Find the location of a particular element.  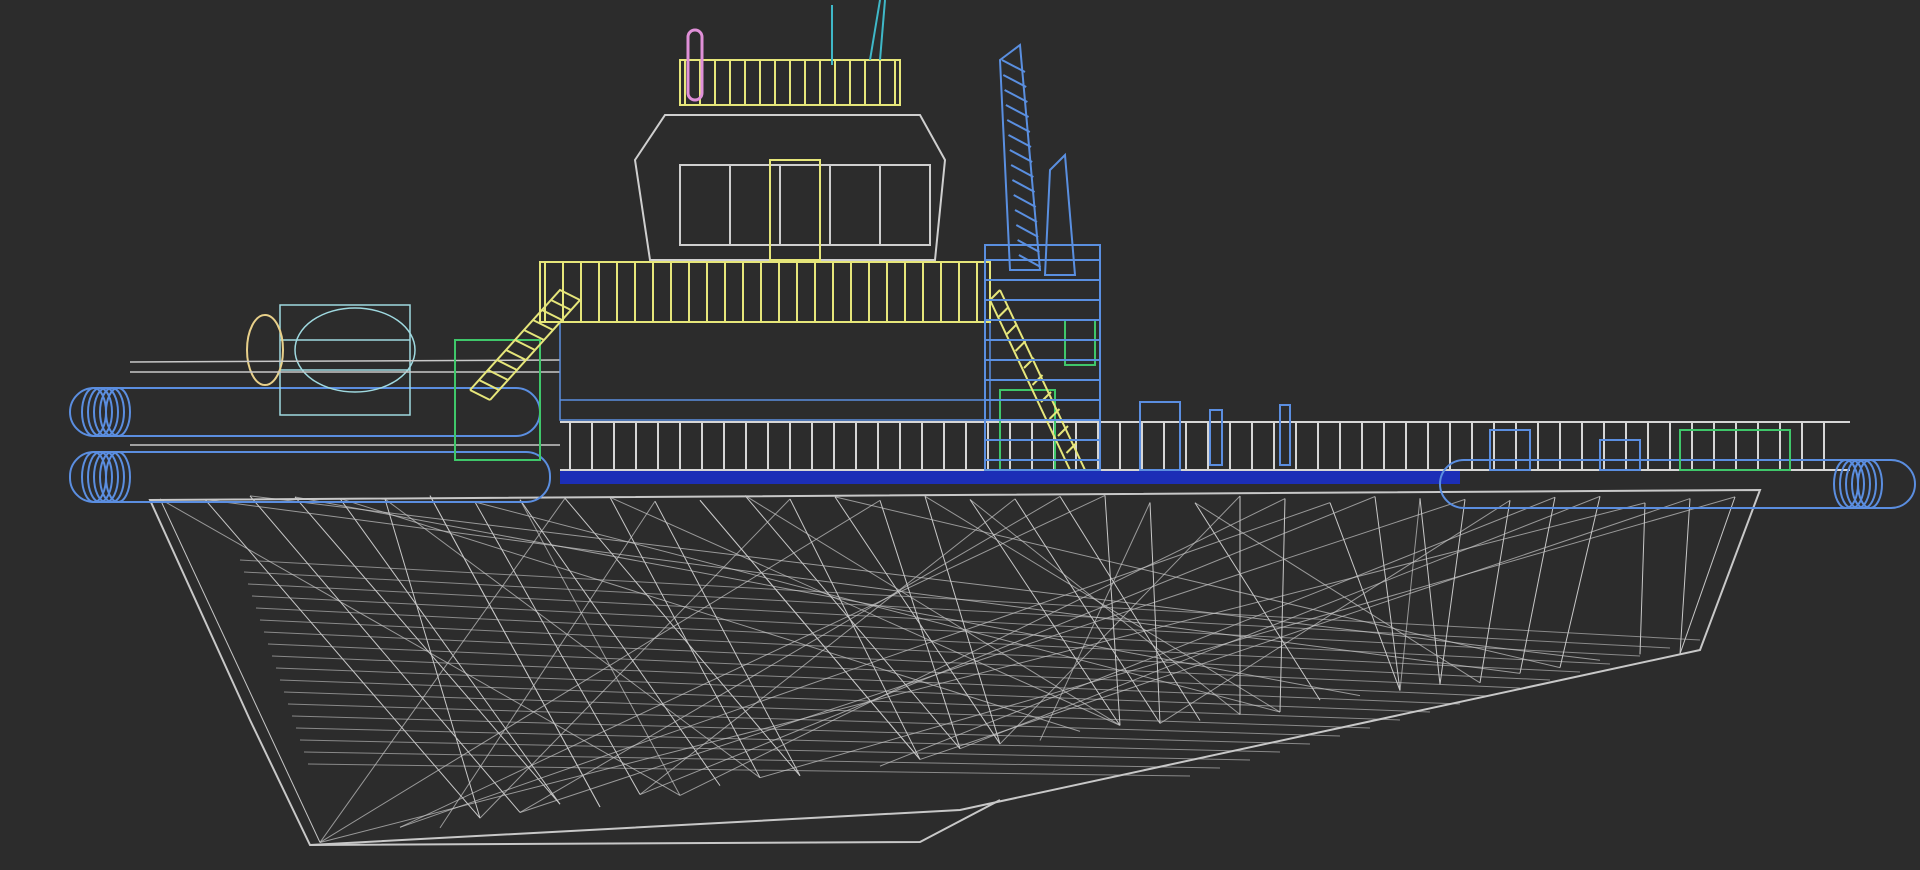

deck-strip is located at coordinates (1010, 477).